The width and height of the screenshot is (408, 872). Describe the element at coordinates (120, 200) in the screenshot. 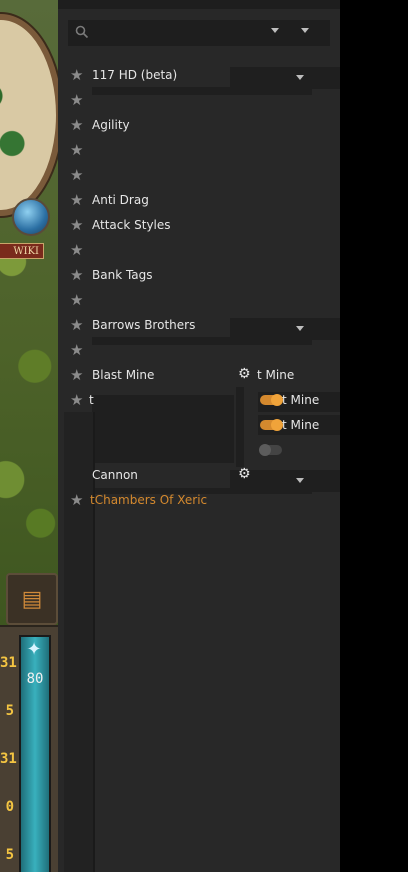

I see `plugin-name: Anti Drag` at that location.